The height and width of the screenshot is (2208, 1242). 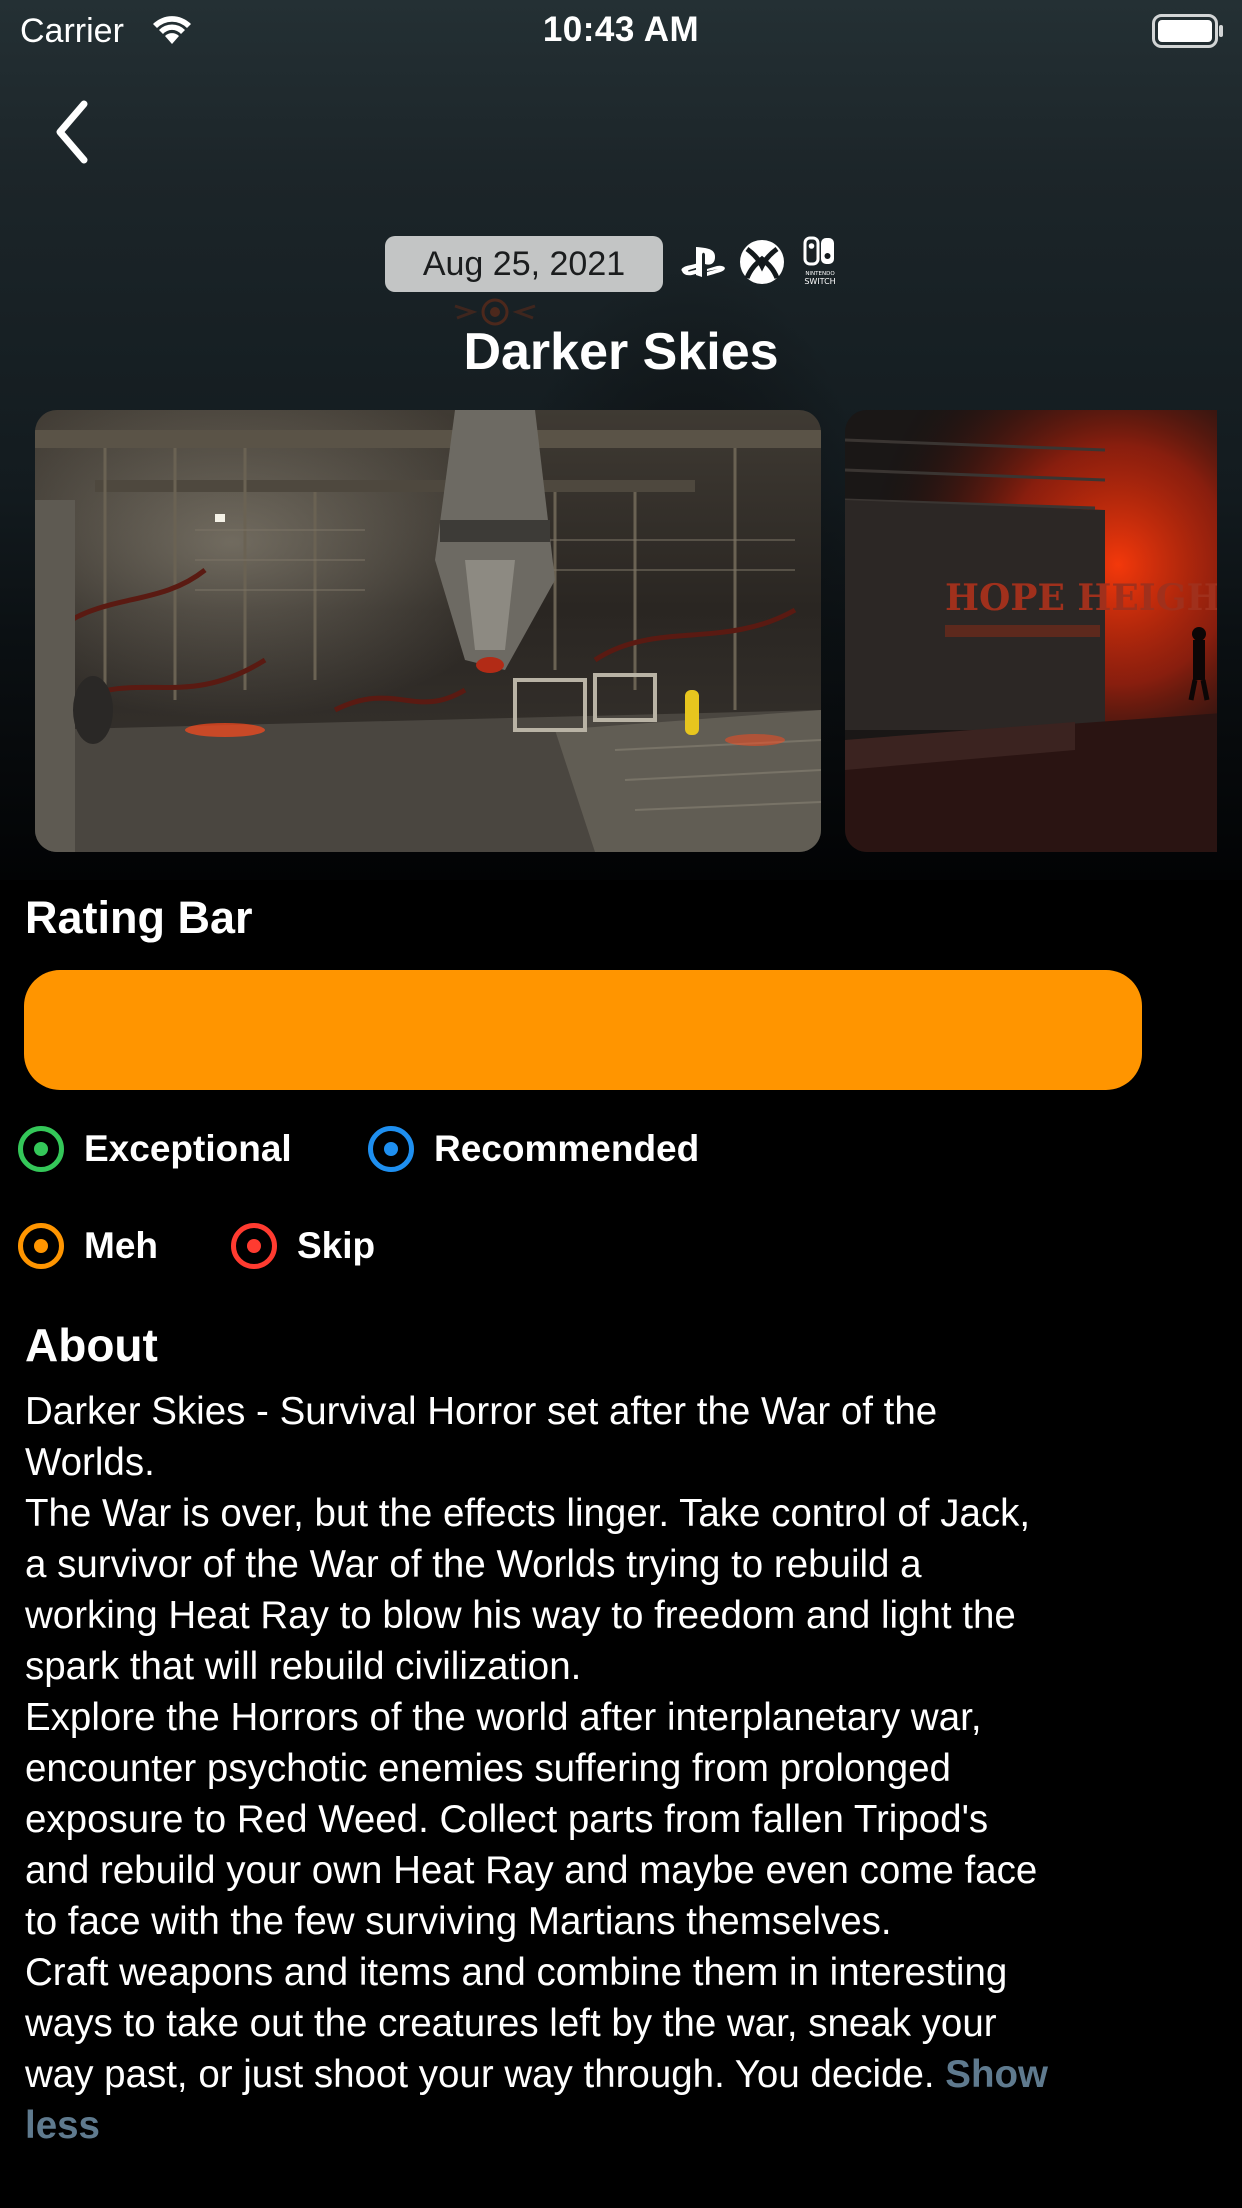 What do you see at coordinates (1188, 33) in the screenshot?
I see `battery-icon` at bounding box center [1188, 33].